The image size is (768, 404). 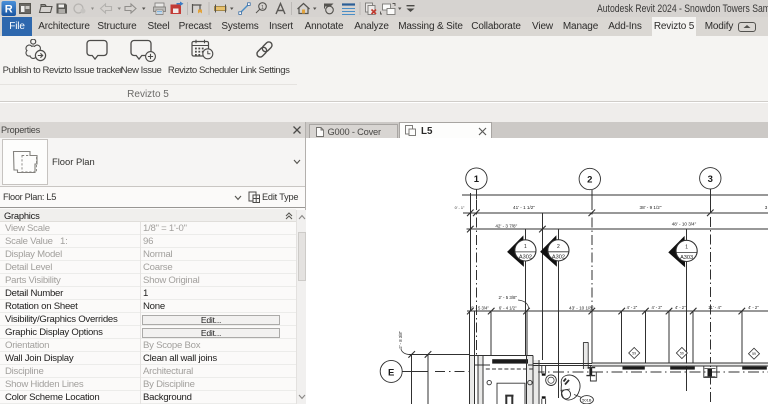 I want to click on svg-text:Autodesk Revit 2024 - Snowdon: Autodesk Revit 2024 - Snowdon Towers Sam, so click(x=682, y=9).